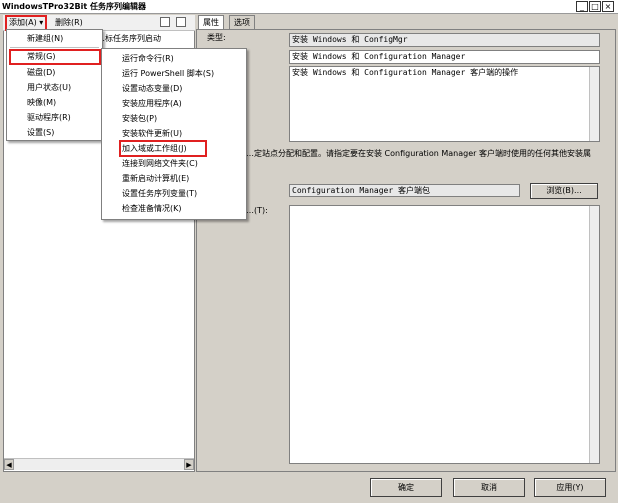 This screenshot has height=503, width=618. I want to click on menu-item-connect-to-network-folder: 连接到网络文件夹(C), so click(184, 163).